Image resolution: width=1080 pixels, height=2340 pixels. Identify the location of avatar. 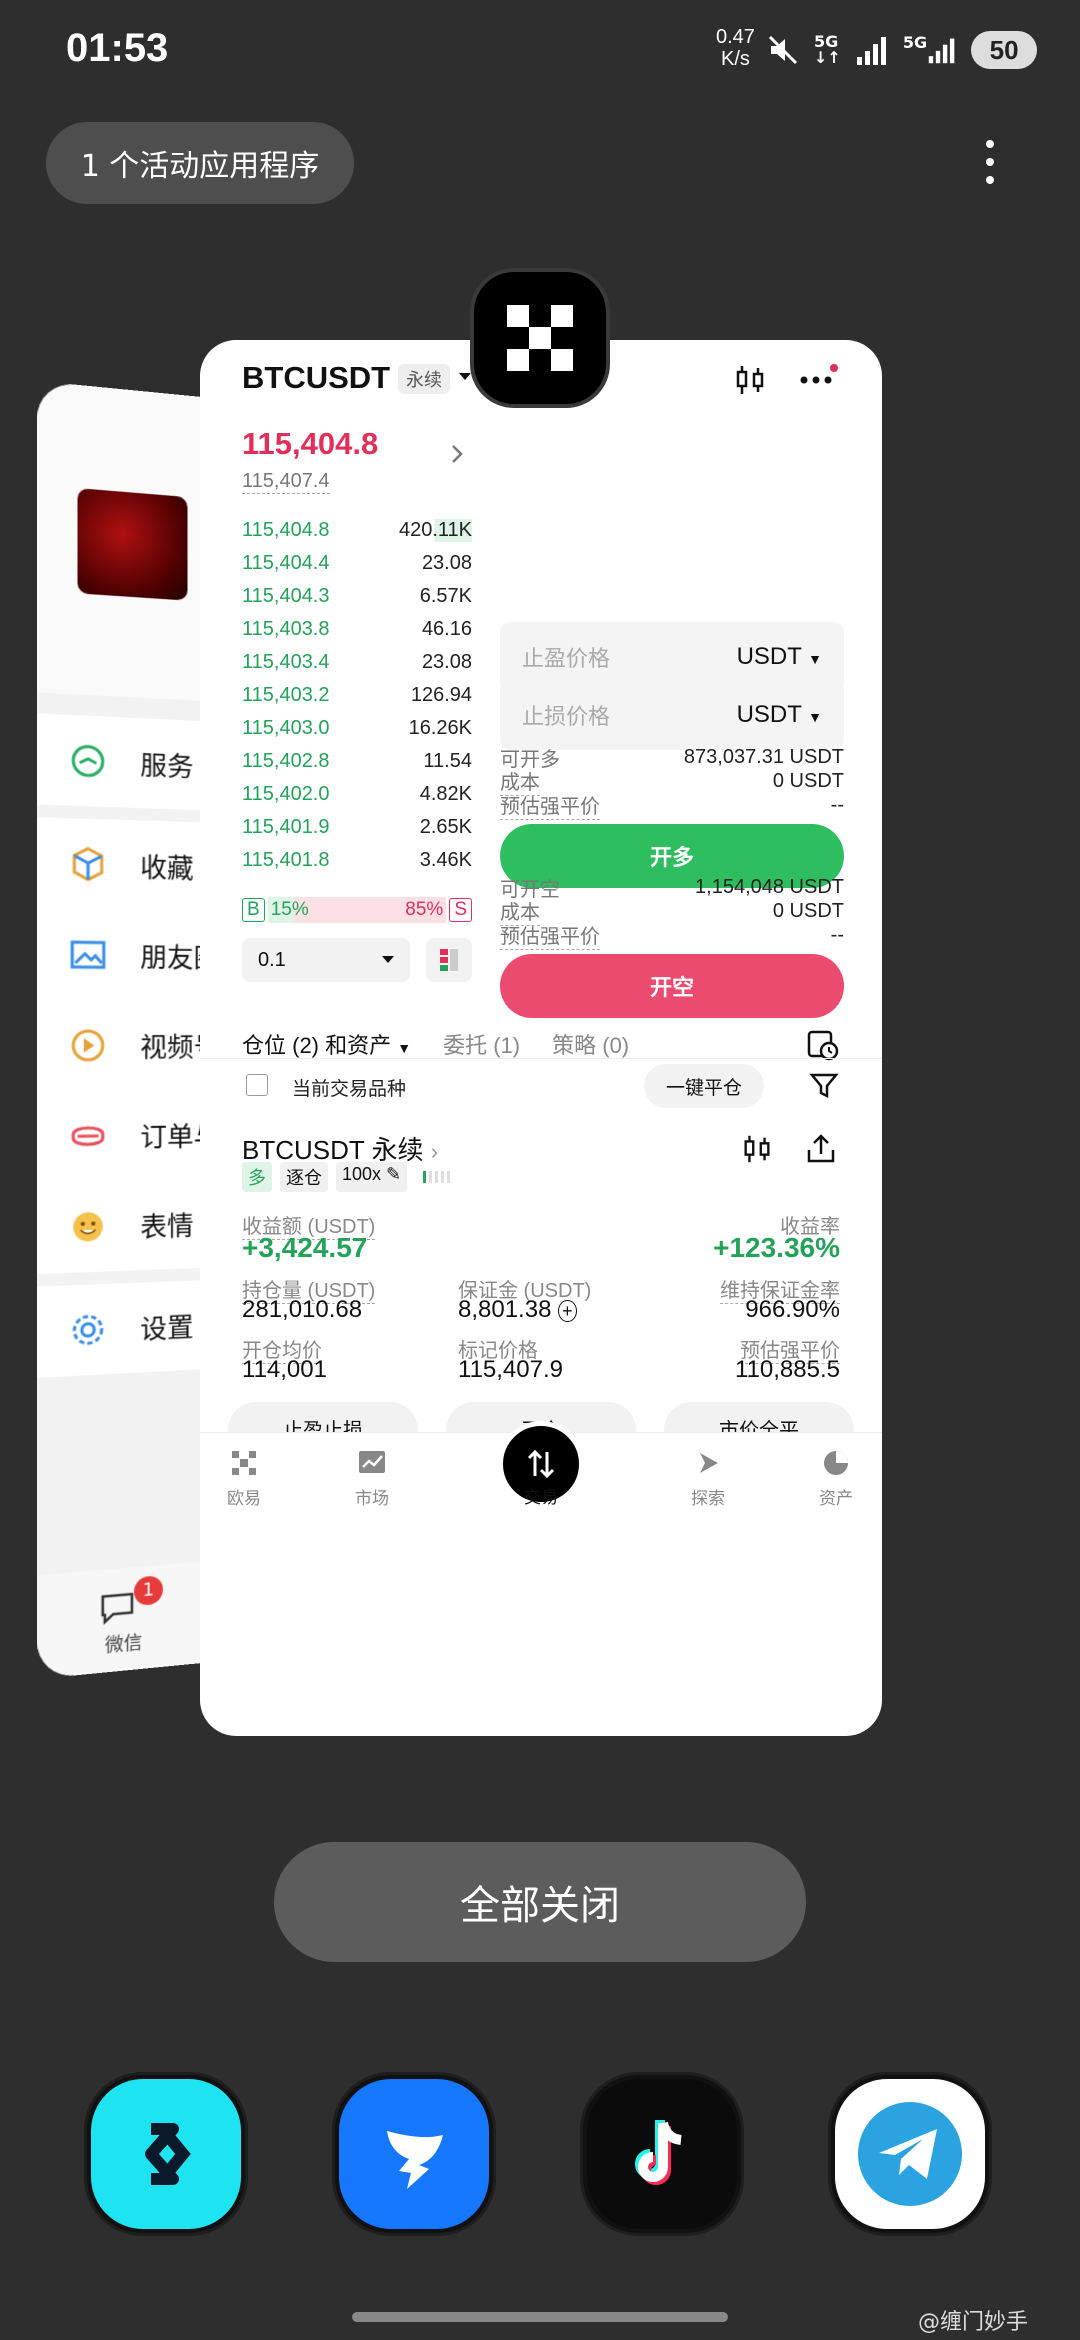
(132, 544).